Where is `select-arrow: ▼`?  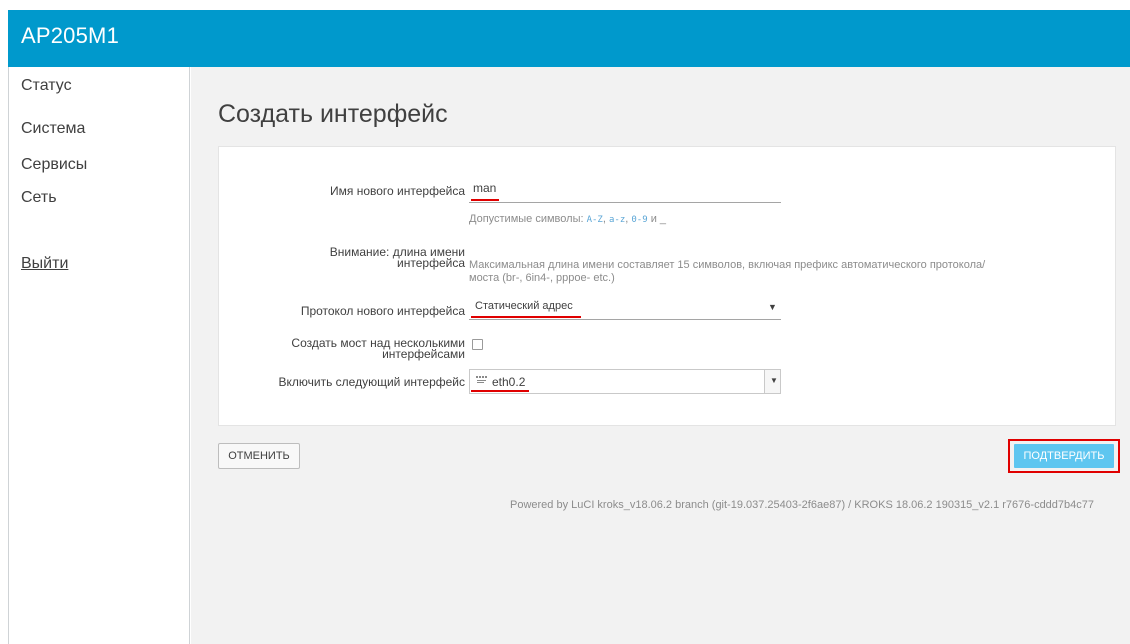
select-arrow: ▼ is located at coordinates (772, 381).